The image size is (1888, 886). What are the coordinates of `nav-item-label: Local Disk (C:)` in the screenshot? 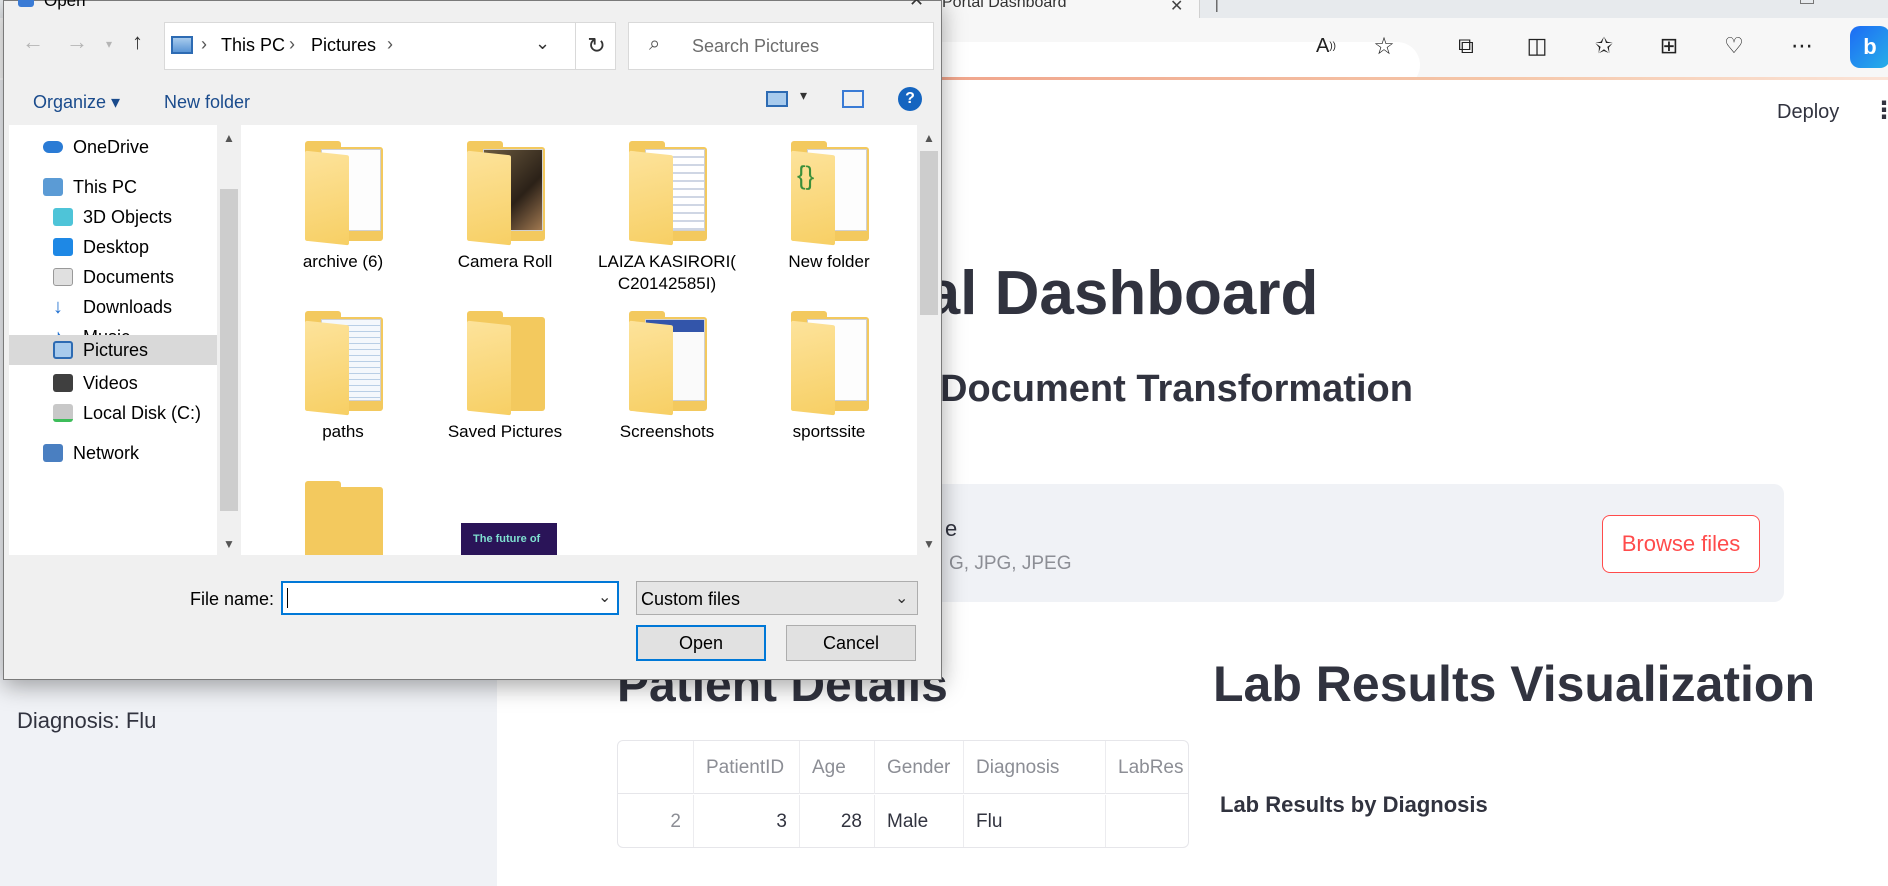 It's located at (142, 412).